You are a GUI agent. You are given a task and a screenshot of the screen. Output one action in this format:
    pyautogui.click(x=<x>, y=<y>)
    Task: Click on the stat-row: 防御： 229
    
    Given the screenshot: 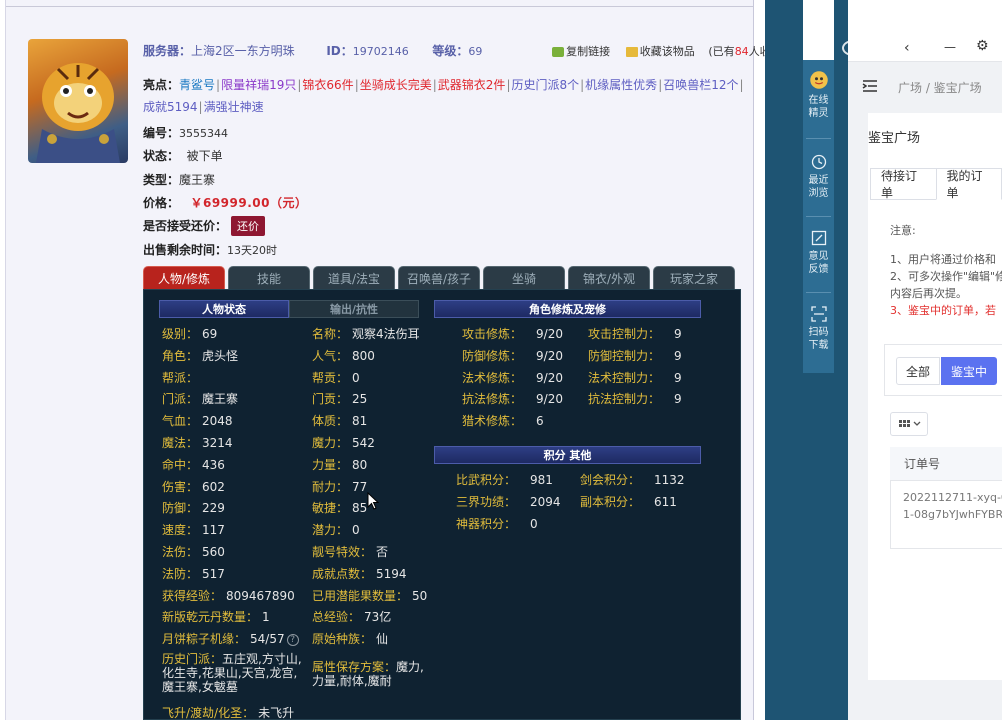 What is the action you would take?
    pyautogui.click(x=193, y=507)
    